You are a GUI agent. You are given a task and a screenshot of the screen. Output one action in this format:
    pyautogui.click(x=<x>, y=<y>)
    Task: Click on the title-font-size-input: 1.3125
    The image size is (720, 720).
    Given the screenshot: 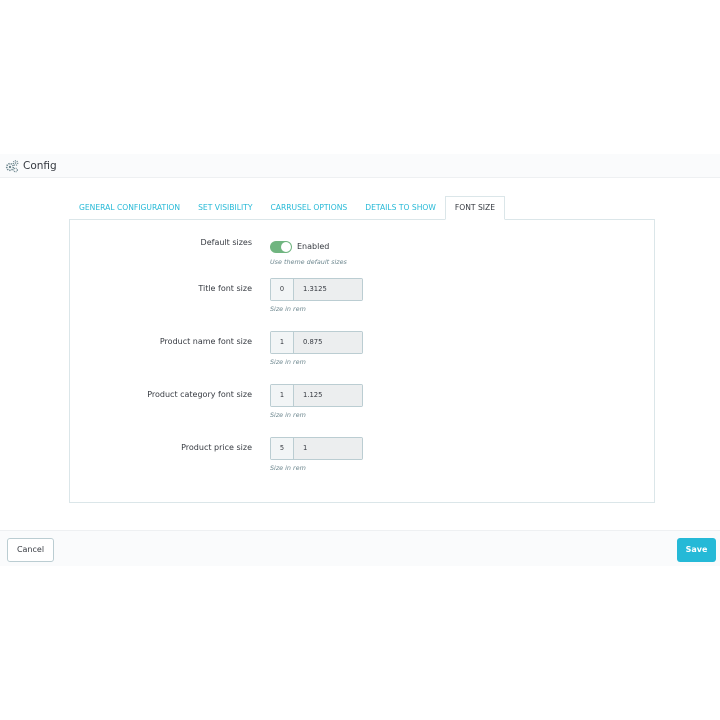 What is the action you would take?
    pyautogui.click(x=328, y=289)
    